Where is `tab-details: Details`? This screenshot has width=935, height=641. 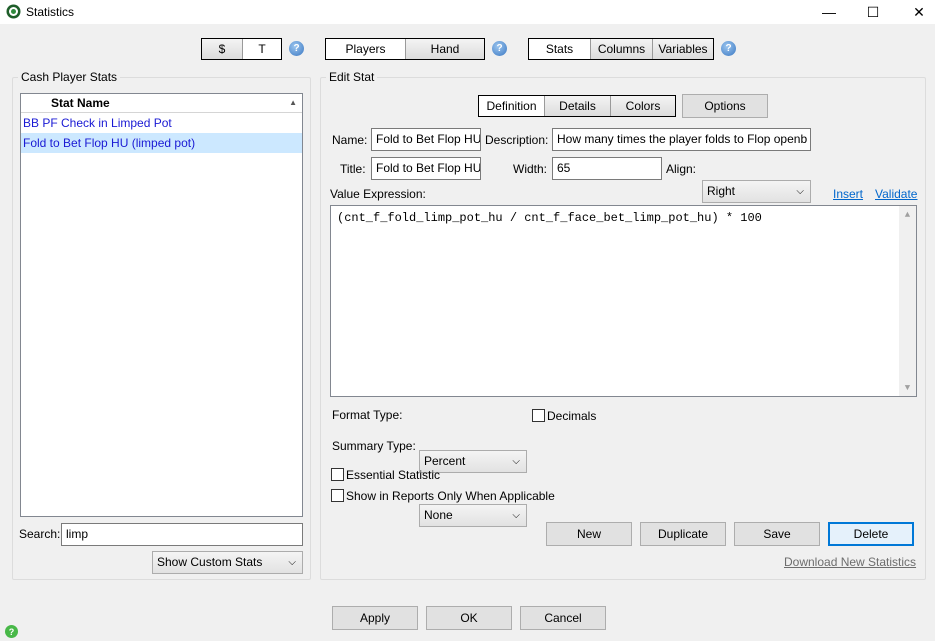
tab-details: Details is located at coordinates (577, 106).